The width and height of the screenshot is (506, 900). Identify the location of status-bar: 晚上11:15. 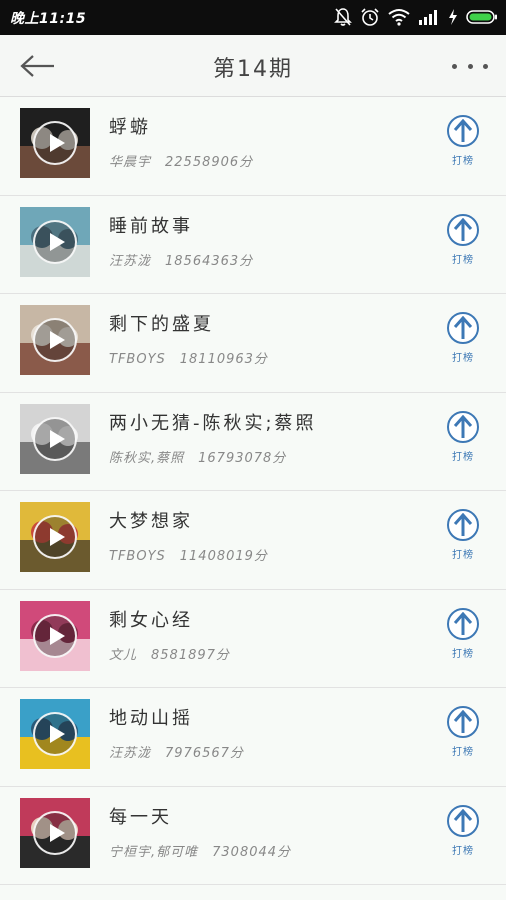
(253, 17).